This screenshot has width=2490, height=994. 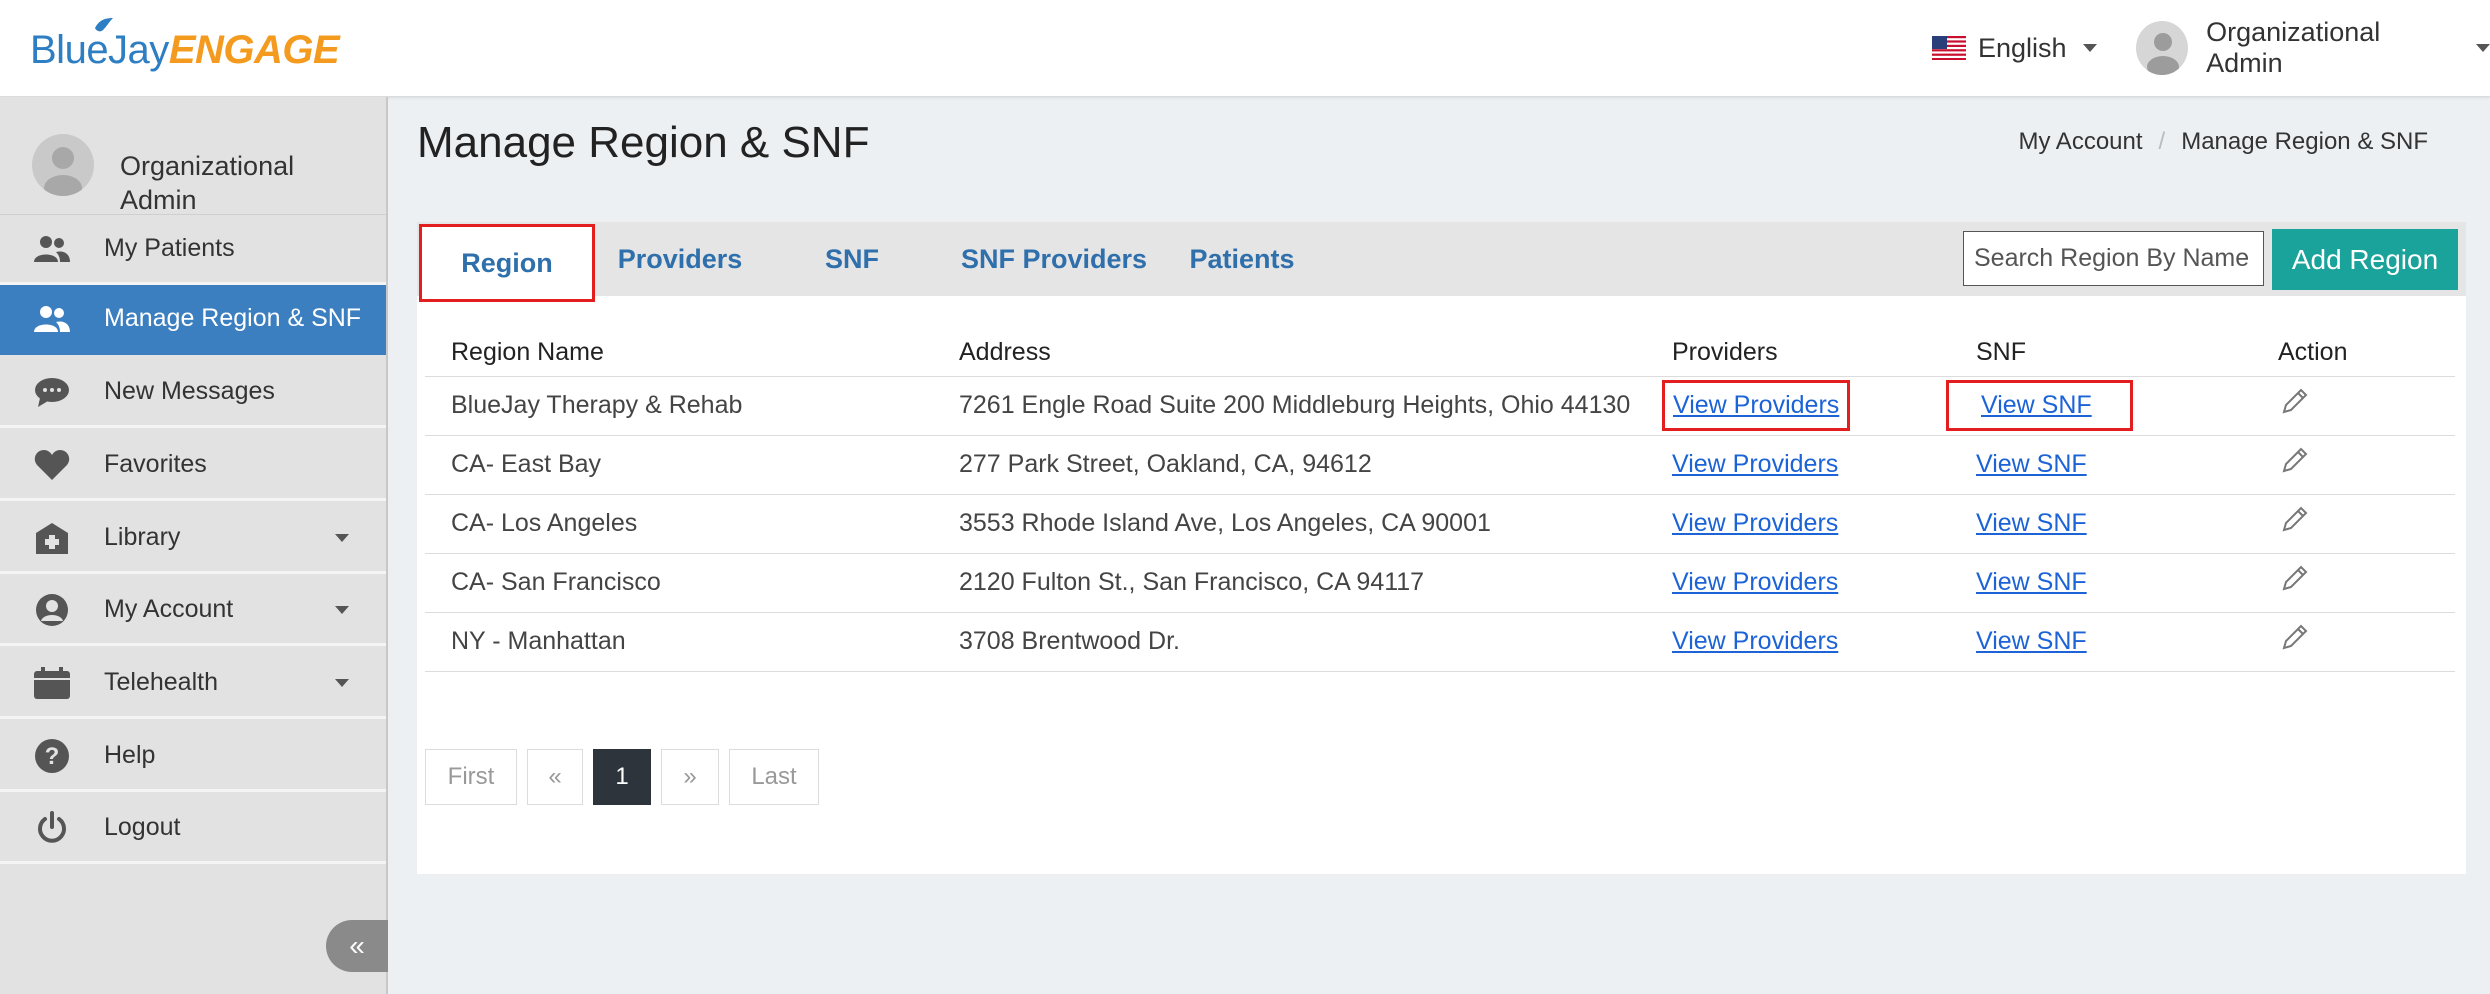 What do you see at coordinates (2080, 142) in the screenshot?
I see `breadcrumb-link-my-account: My Account` at bounding box center [2080, 142].